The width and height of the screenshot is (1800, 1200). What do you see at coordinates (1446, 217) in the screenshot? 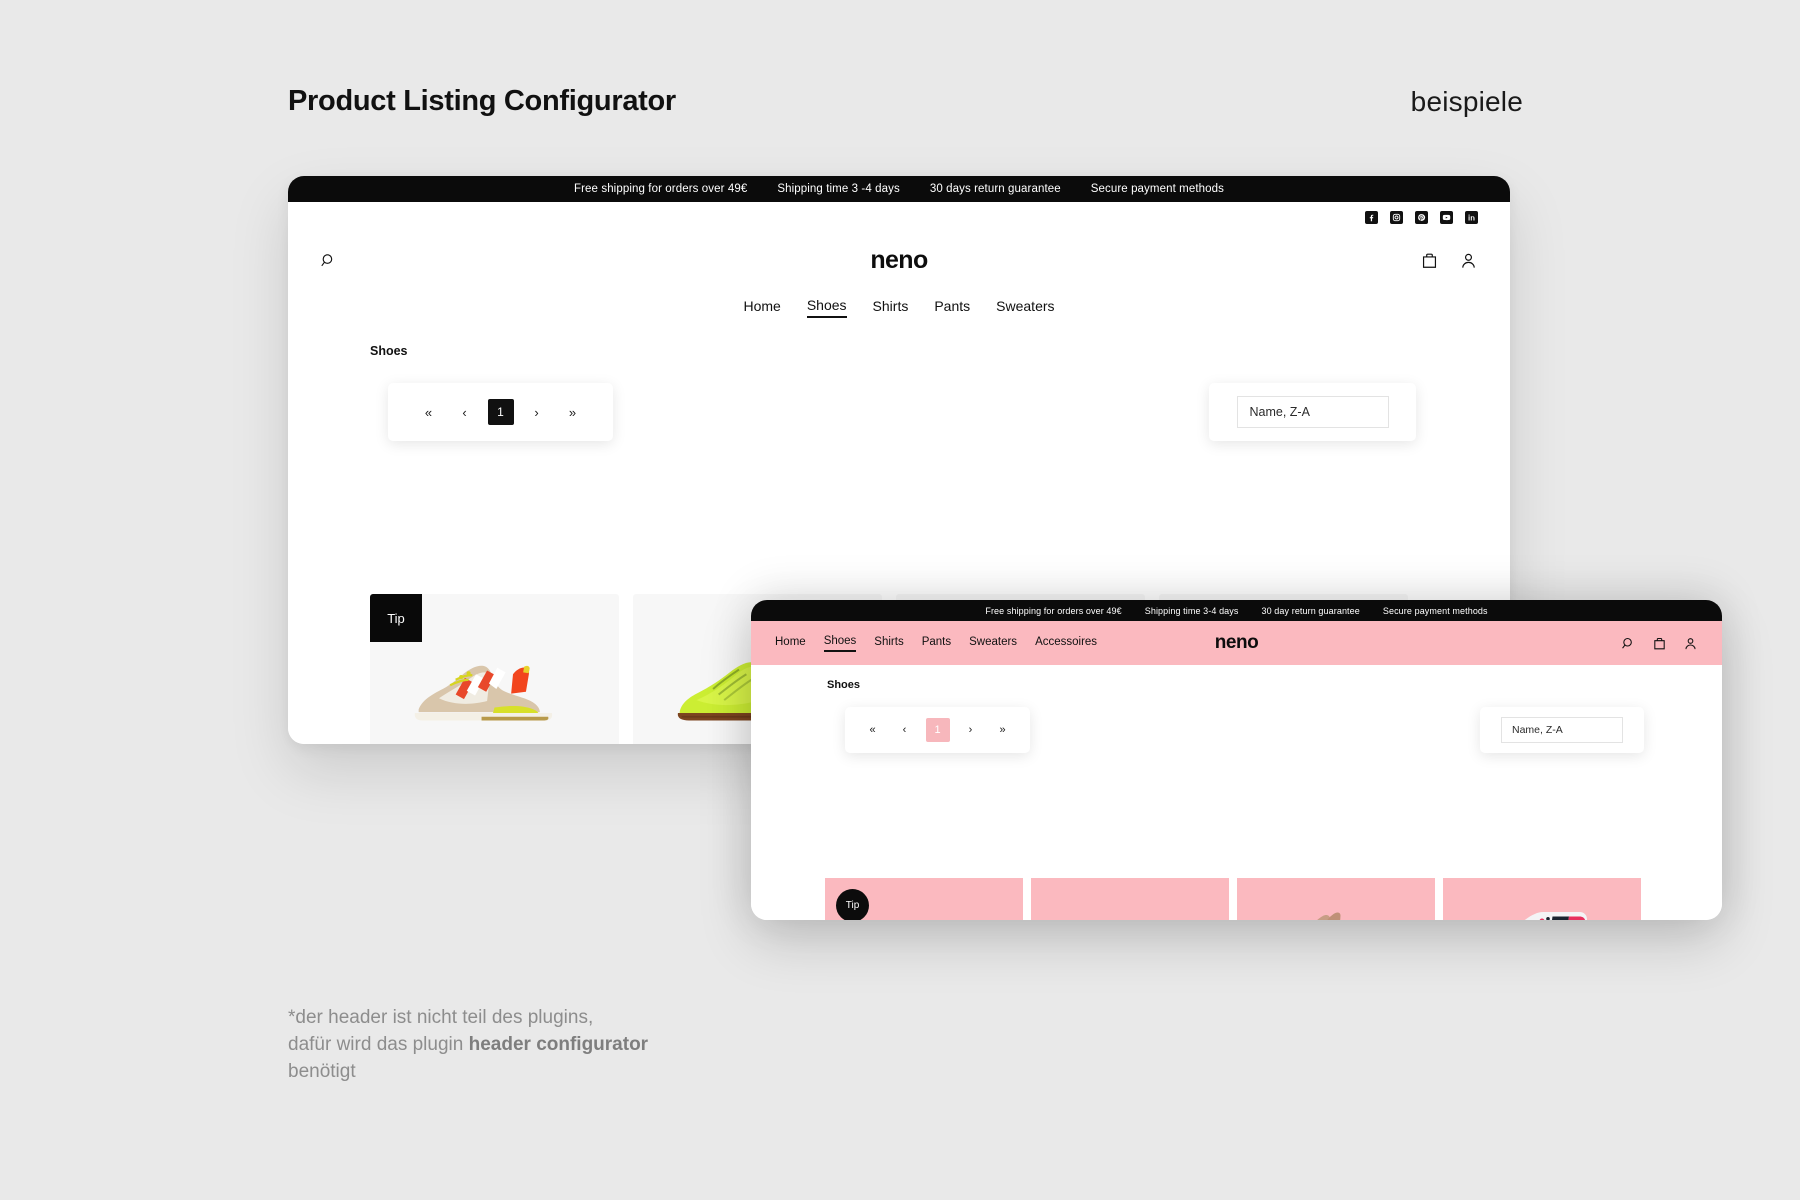
I see `youtube-icon` at bounding box center [1446, 217].